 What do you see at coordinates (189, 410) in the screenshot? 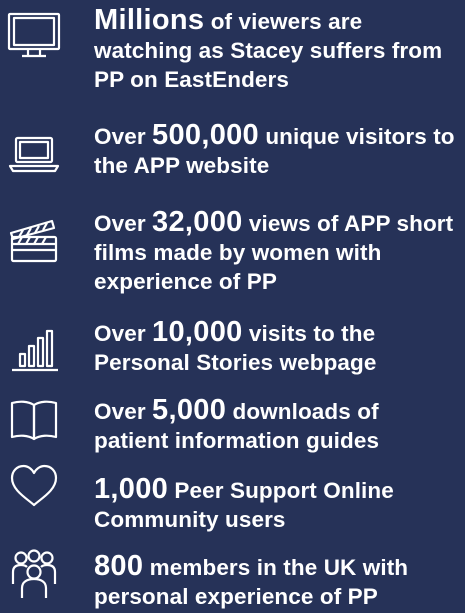
I see `stat-number: 5,000` at bounding box center [189, 410].